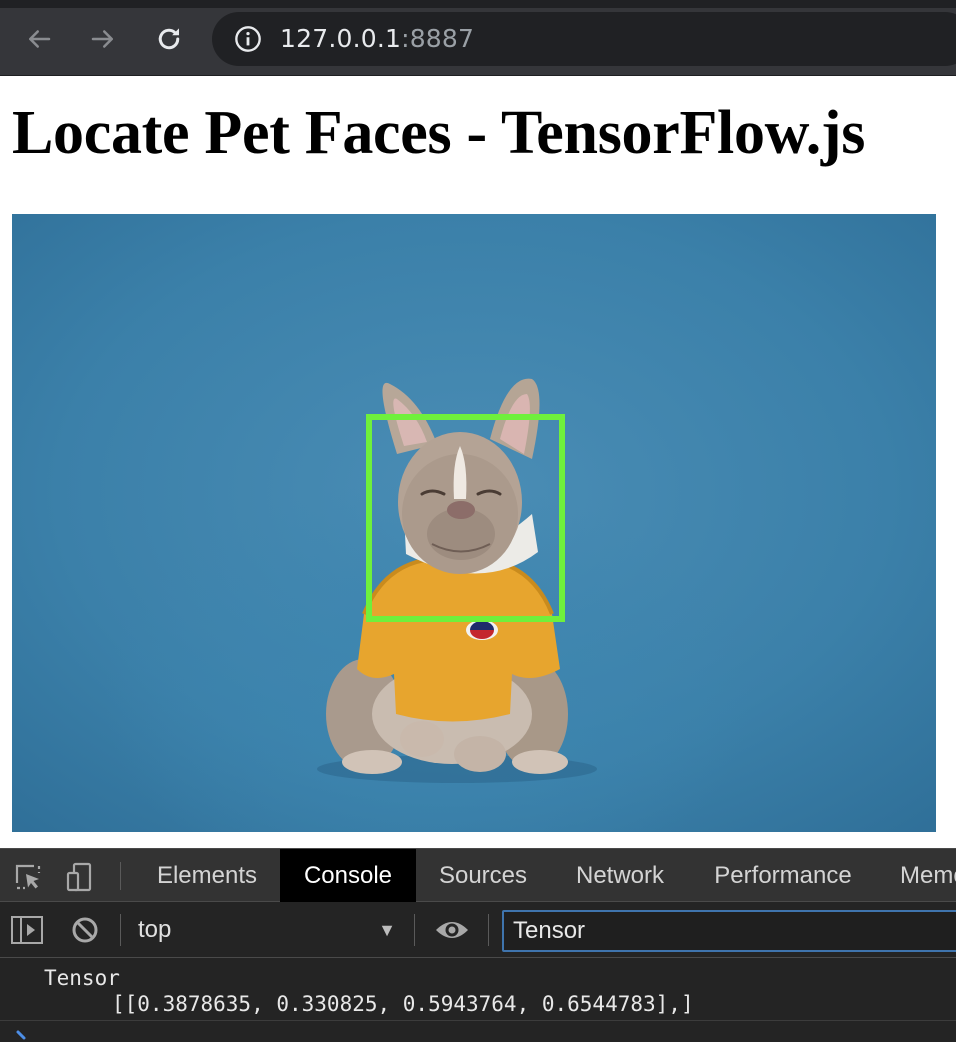 Image resolution: width=956 pixels, height=1042 pixels. I want to click on context-value: top, so click(155, 929).